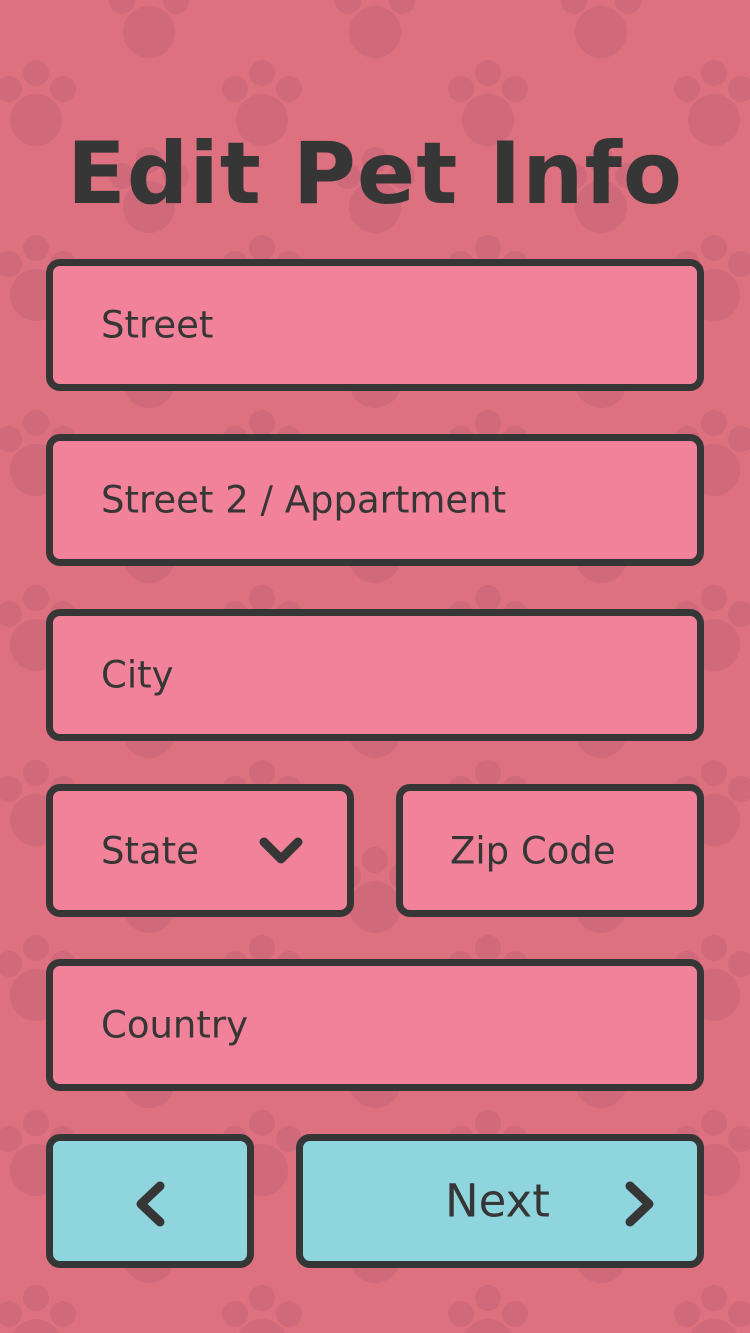  What do you see at coordinates (281, 850) in the screenshot?
I see `chevron-down-icon` at bounding box center [281, 850].